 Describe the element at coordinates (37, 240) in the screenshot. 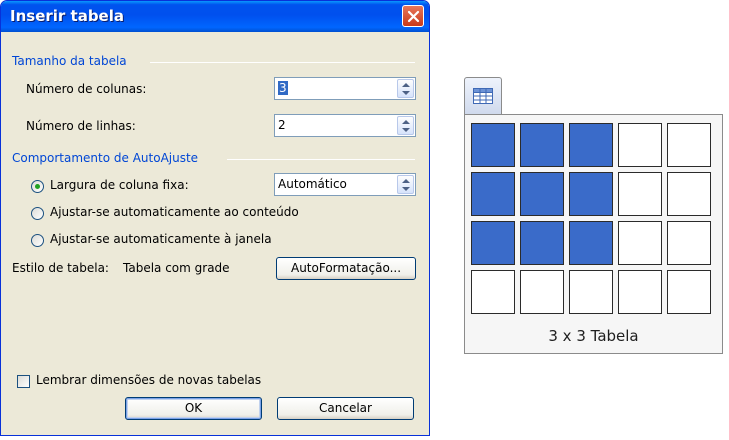

I see `autofit-window-radio` at that location.